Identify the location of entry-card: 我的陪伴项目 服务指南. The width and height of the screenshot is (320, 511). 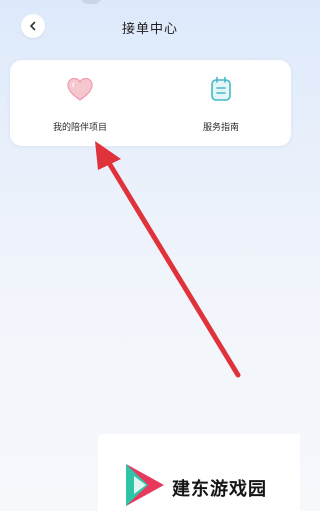
(150, 103).